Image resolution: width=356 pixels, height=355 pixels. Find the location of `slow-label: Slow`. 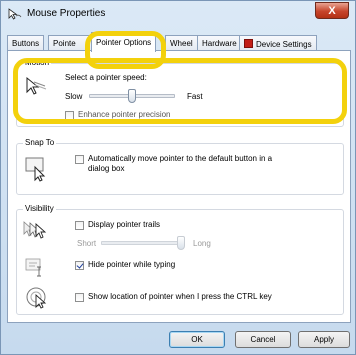

slow-label: Slow is located at coordinates (74, 96).